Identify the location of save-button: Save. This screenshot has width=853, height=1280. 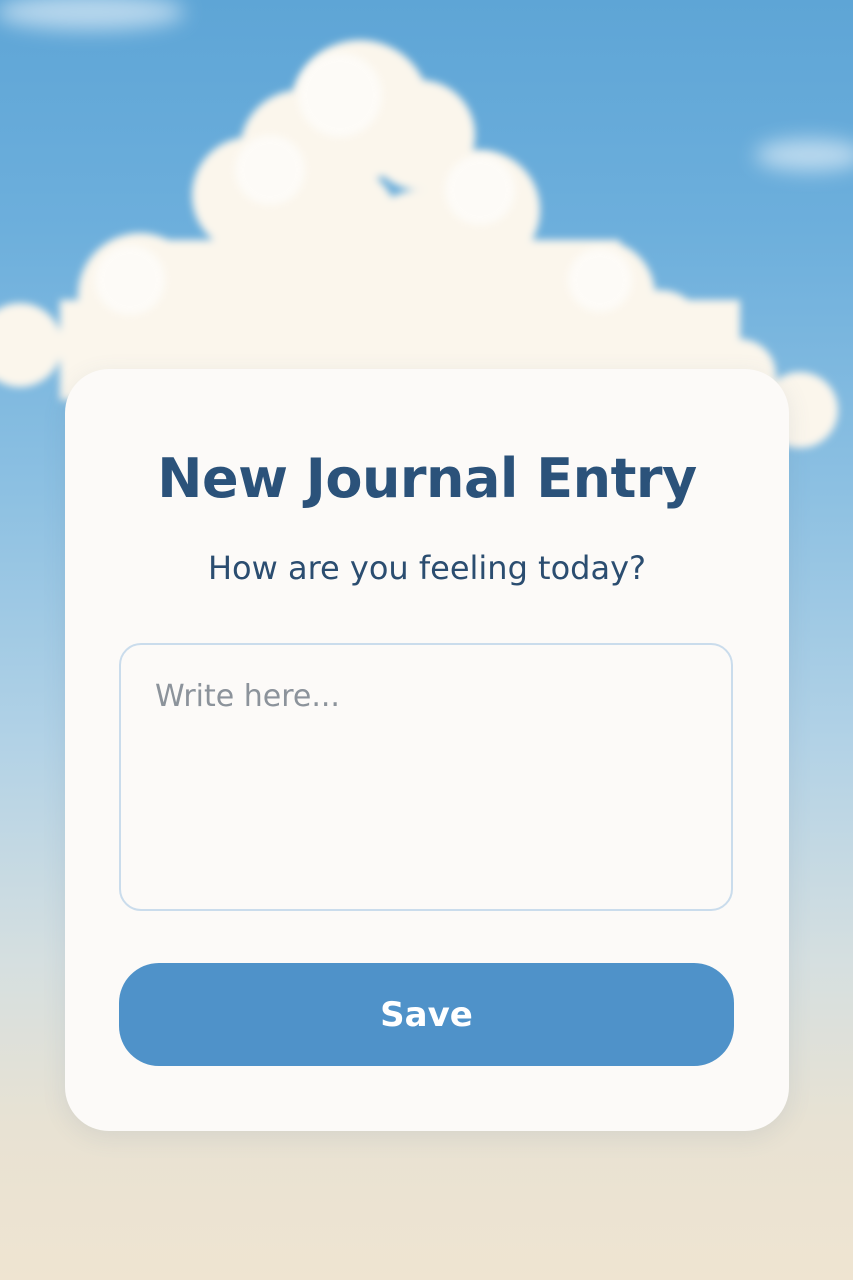
(426, 1014).